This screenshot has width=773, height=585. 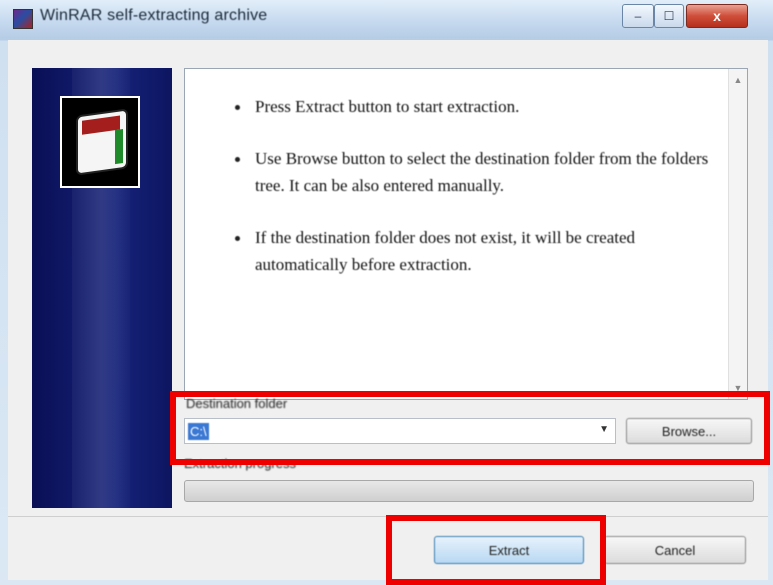 I want to click on extract-button: Extract, so click(x=509, y=550).